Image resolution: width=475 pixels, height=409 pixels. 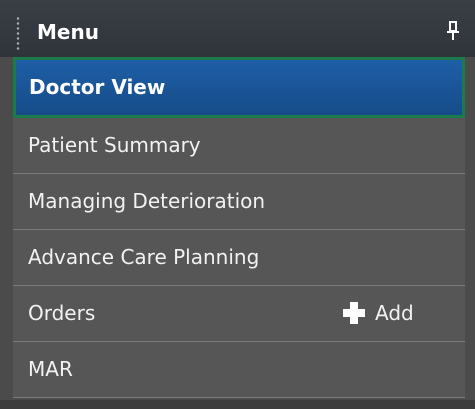 What do you see at coordinates (239, 314) in the screenshot?
I see `menu-item-orders: Orders Add` at bounding box center [239, 314].